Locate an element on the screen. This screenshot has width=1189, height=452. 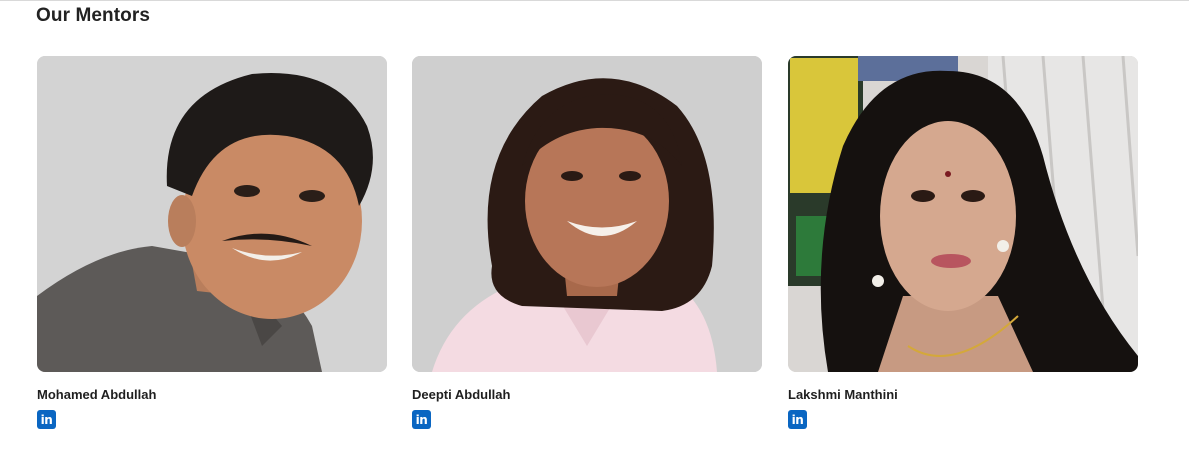
mentor-name: Lakshmi Manthini is located at coordinates (843, 394).